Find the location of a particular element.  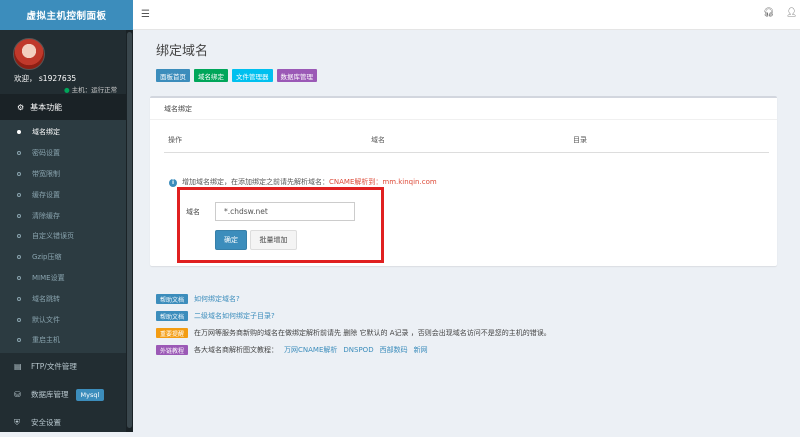

user-status-text: 主机：运行正常 is located at coordinates (94, 90).